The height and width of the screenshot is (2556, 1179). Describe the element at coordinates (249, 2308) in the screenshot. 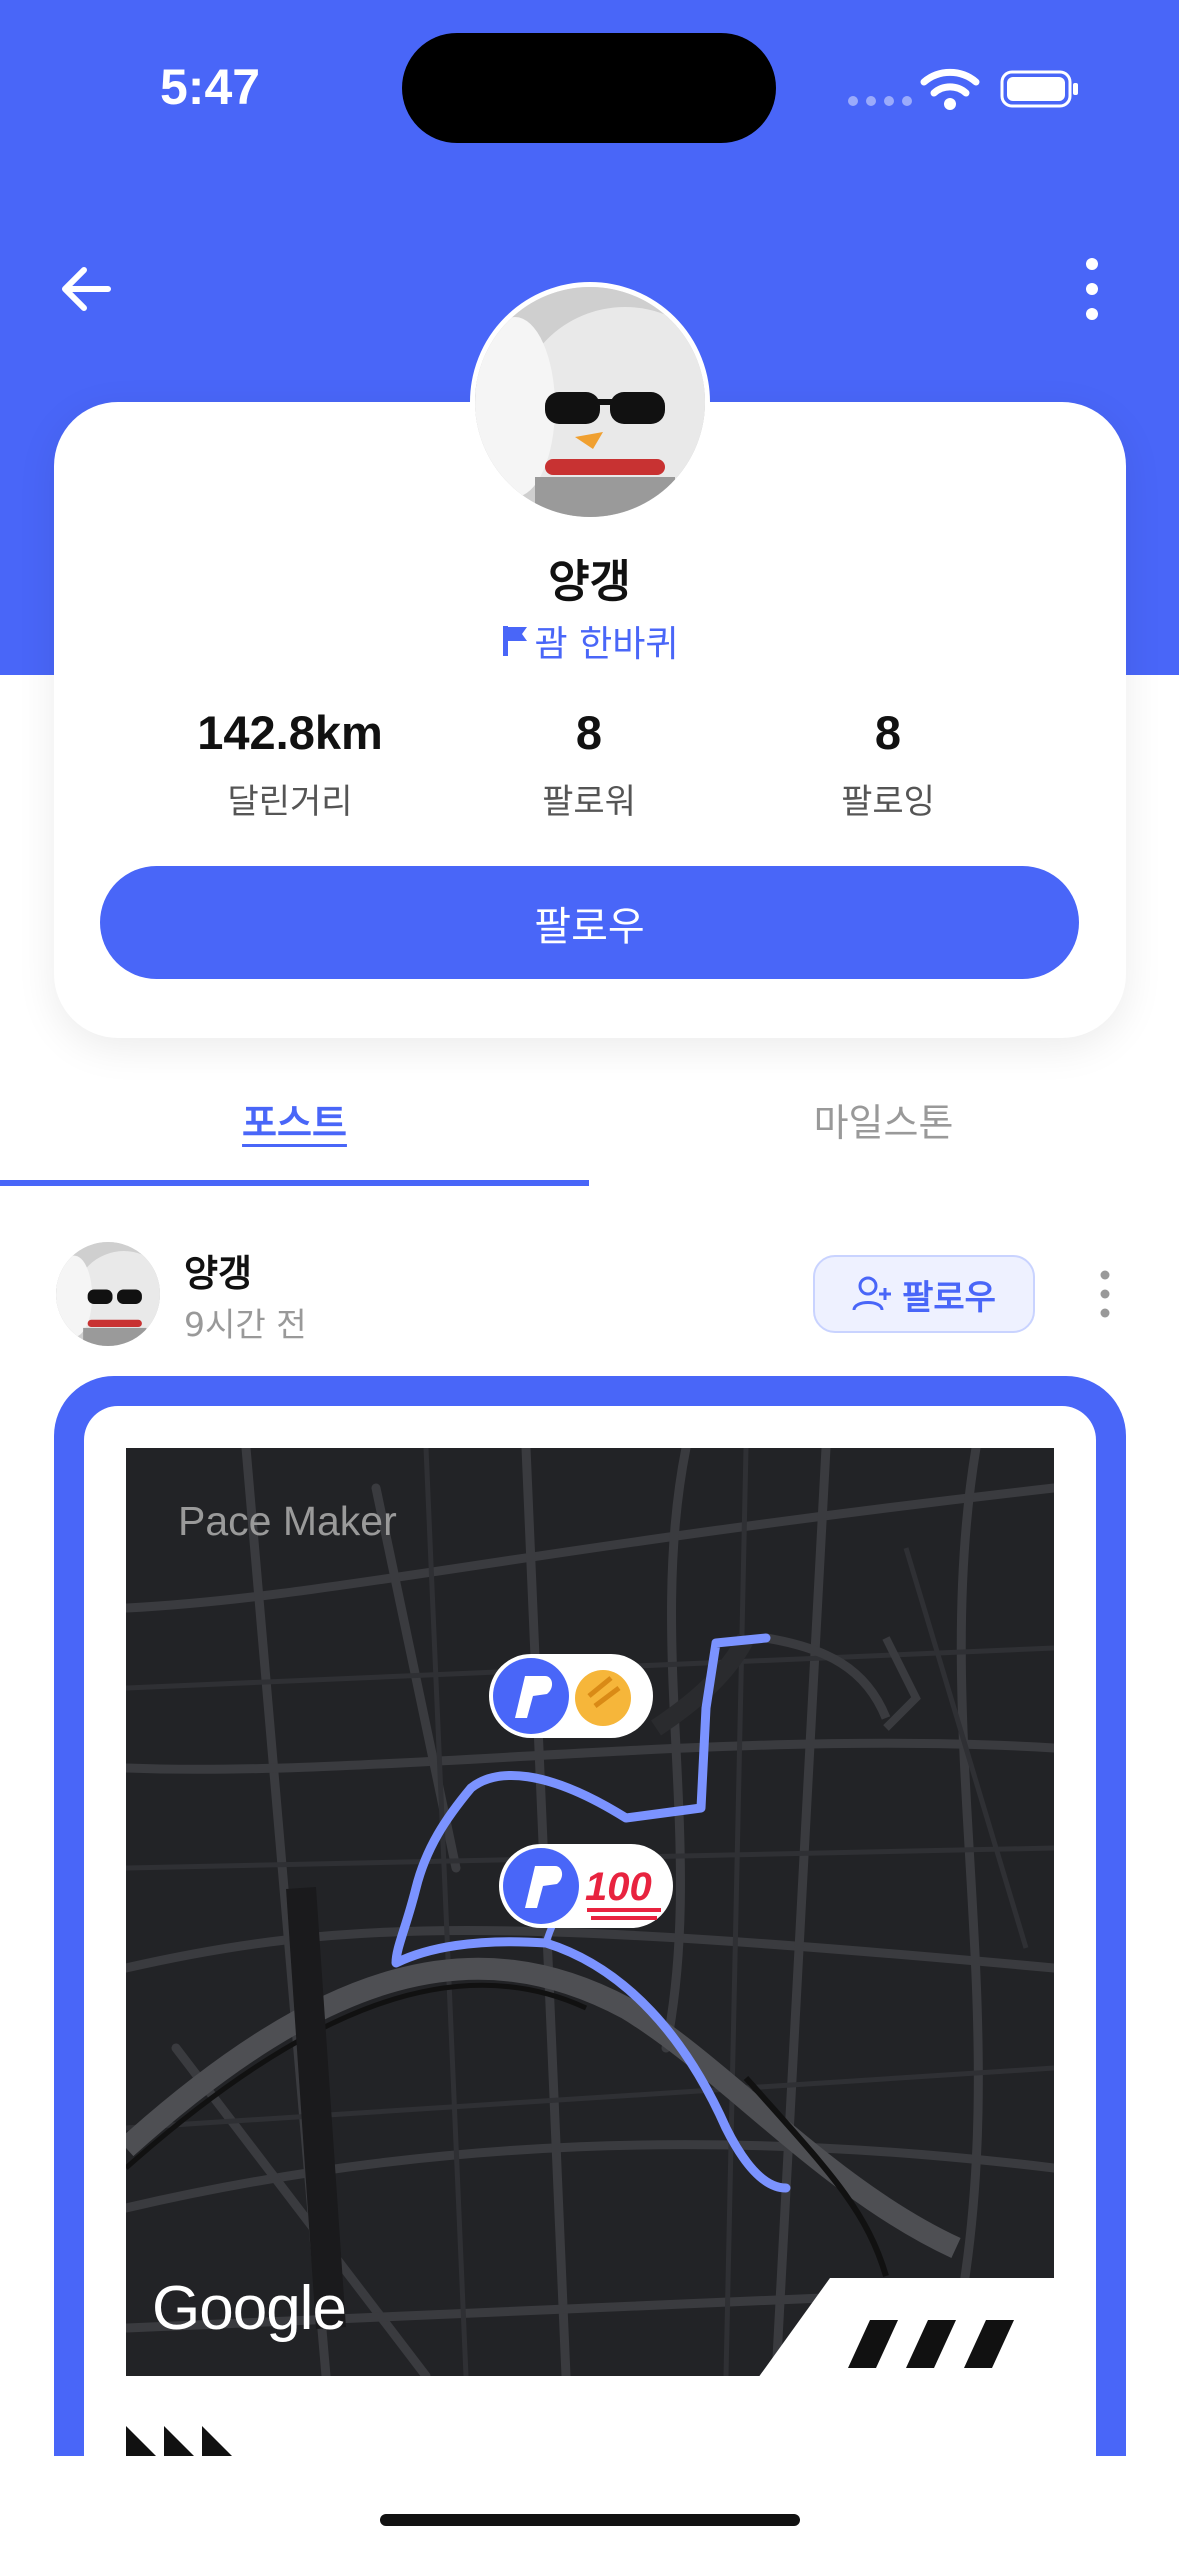

I see `map-attribution: Google` at that location.